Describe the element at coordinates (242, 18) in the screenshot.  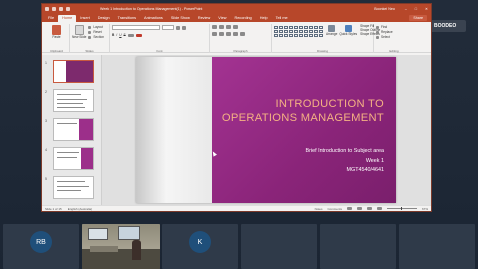
I see `tab-recording: Recording` at that location.